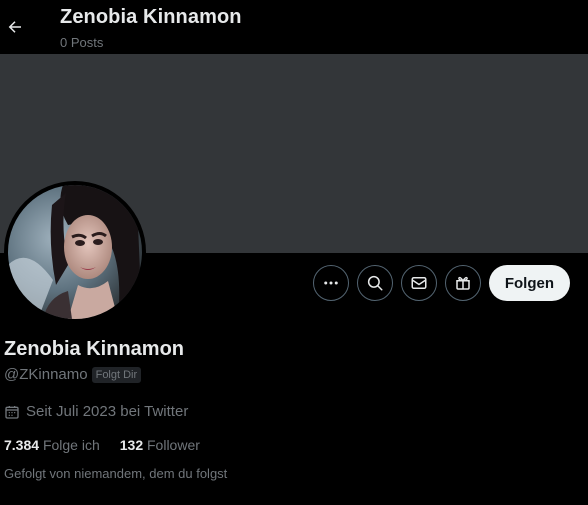 The height and width of the screenshot is (505, 588). I want to click on followers-count: 132, so click(131, 445).